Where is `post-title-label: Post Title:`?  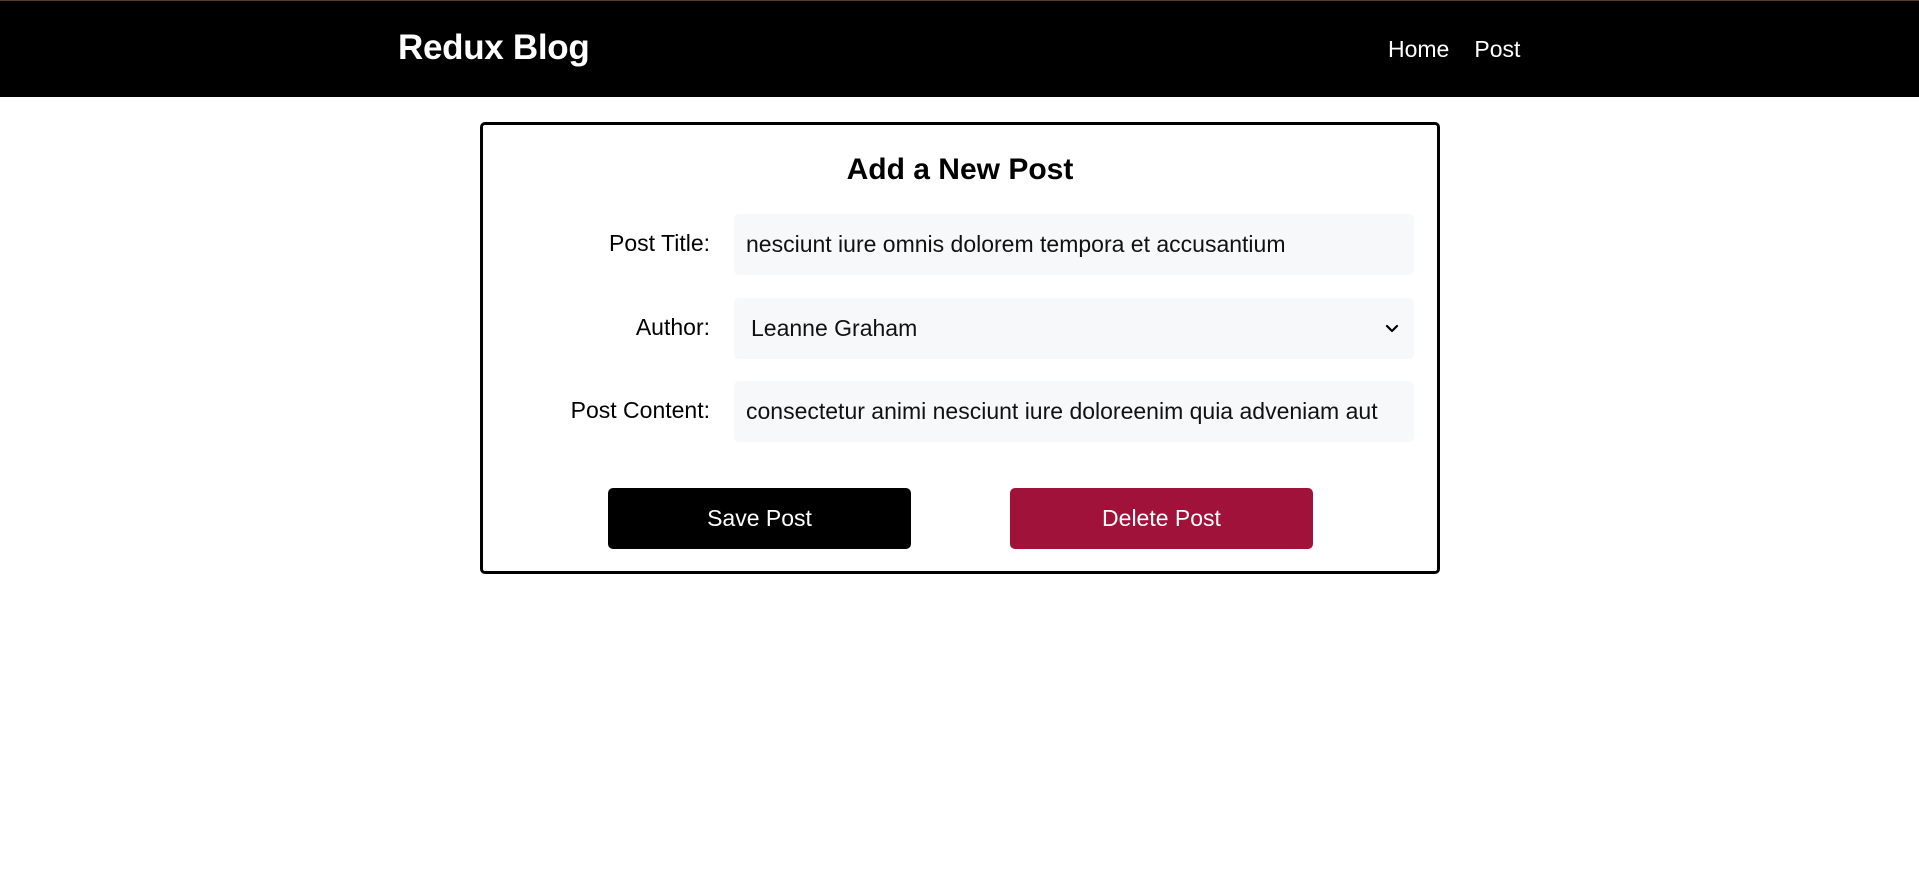 post-title-label: Post Title: is located at coordinates (659, 243).